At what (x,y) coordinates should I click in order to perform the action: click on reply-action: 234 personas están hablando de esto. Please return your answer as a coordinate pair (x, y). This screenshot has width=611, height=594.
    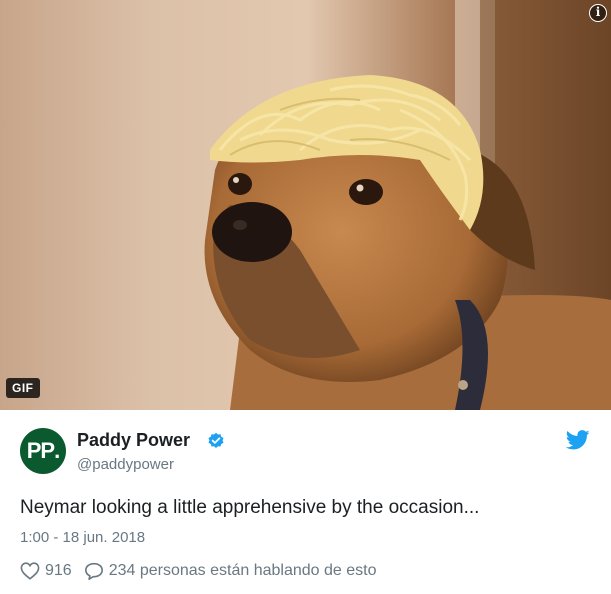
    Looking at the image, I should click on (230, 571).